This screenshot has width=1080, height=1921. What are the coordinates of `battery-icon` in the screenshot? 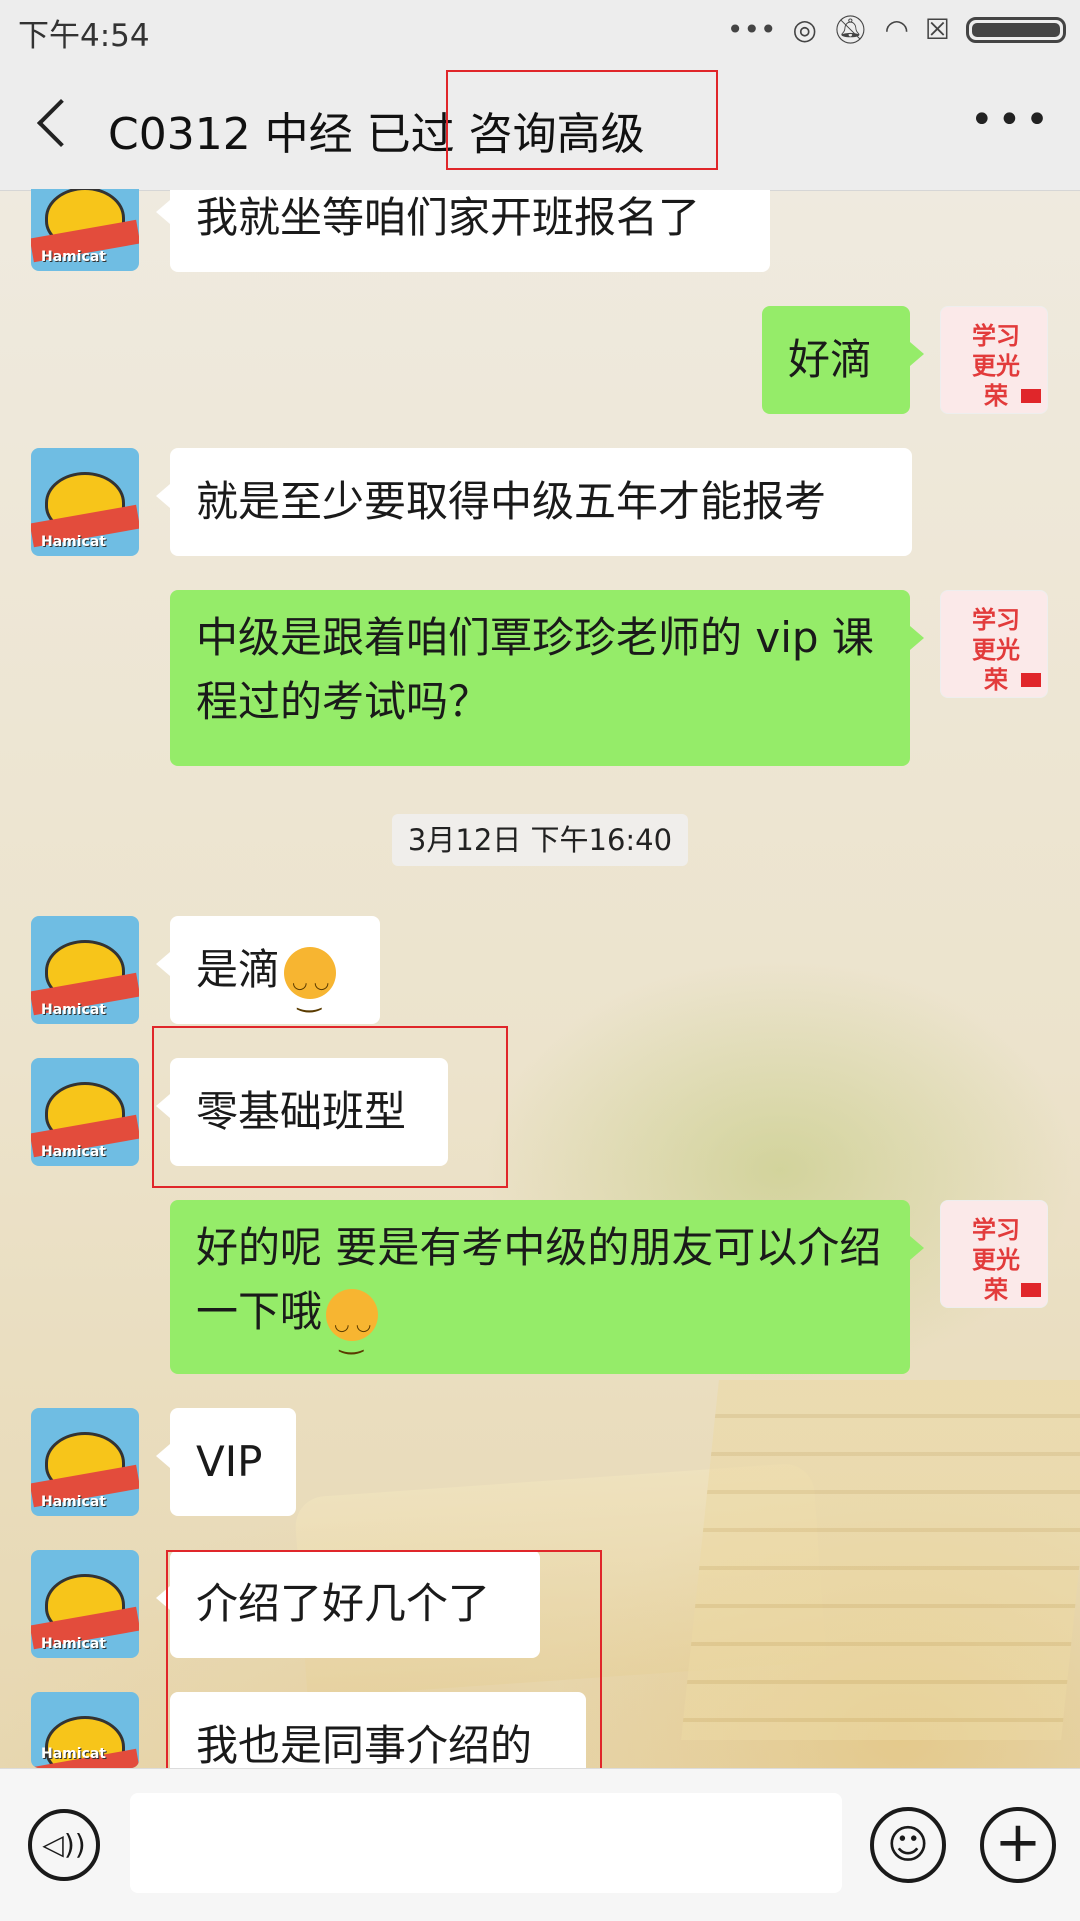 It's located at (1016, 30).